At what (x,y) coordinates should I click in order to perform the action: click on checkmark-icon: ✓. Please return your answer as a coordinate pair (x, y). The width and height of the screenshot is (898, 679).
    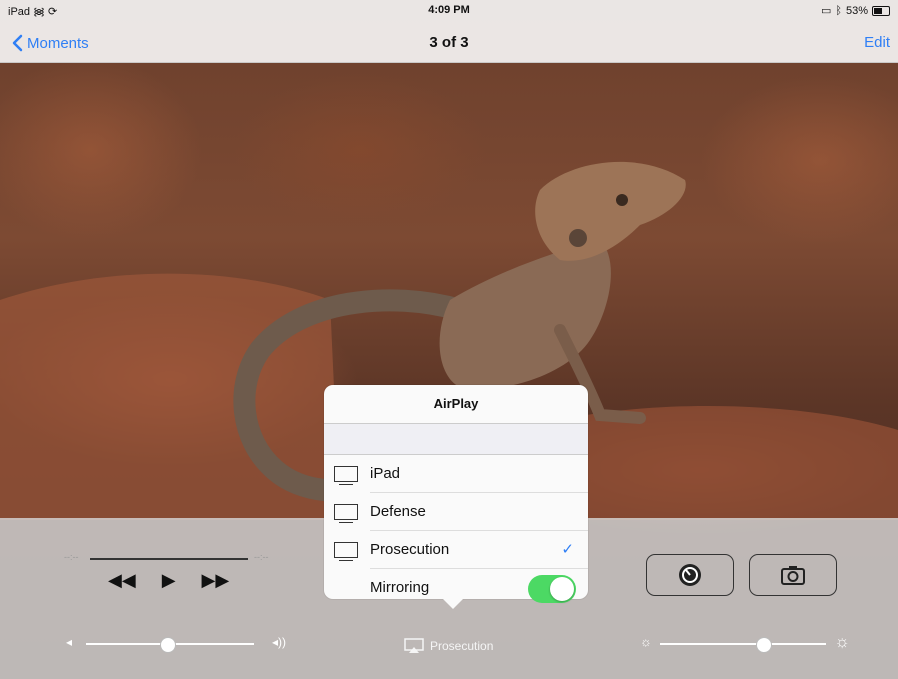
    Looking at the image, I should click on (567, 549).